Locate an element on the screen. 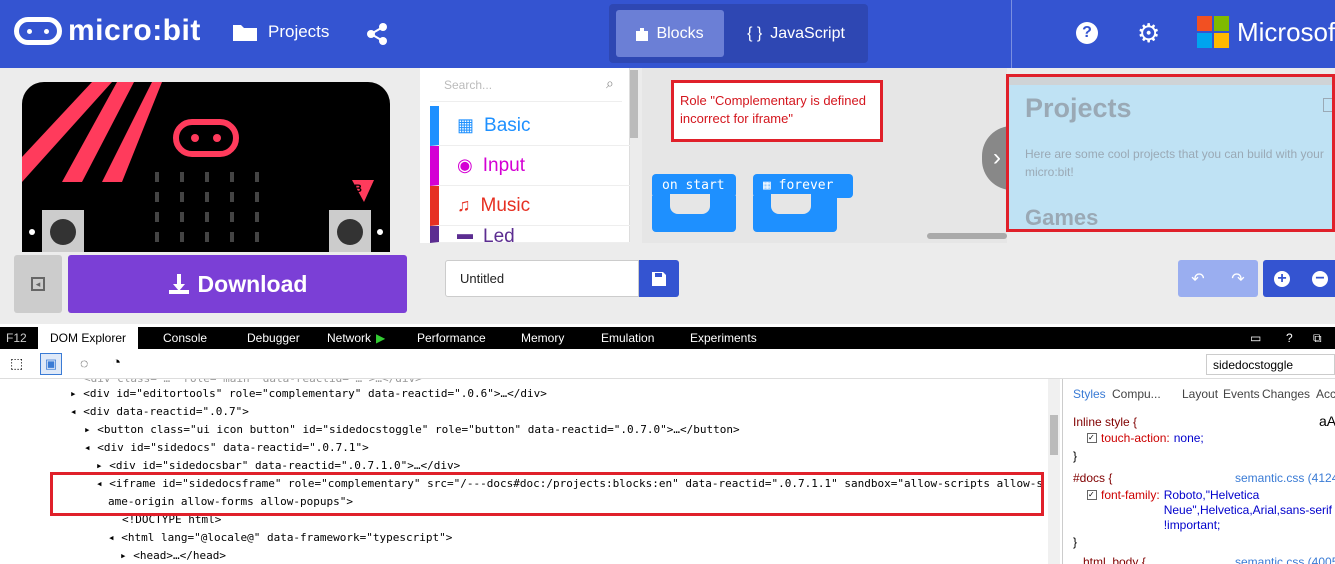 This screenshot has width=1335, height=564. microsoft-label: Microsoft is located at coordinates (1286, 31).